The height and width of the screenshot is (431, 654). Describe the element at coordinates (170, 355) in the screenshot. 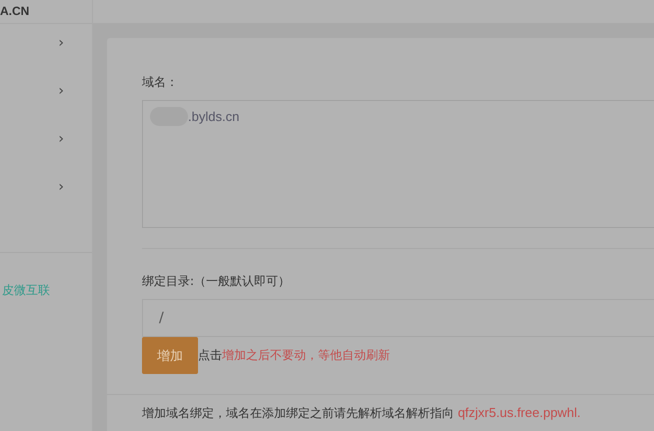

I see `add-button: 增加` at that location.